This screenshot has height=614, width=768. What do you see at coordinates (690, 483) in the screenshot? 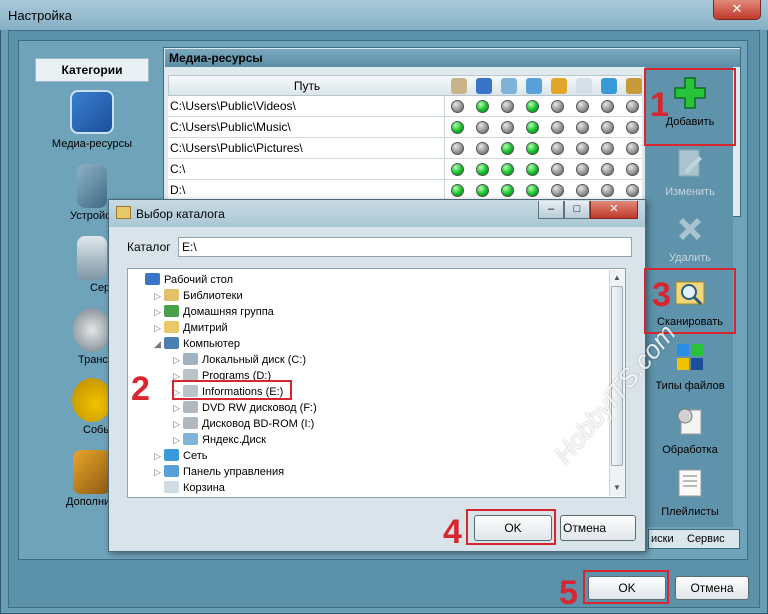
I see `playlists-icon` at bounding box center [690, 483].